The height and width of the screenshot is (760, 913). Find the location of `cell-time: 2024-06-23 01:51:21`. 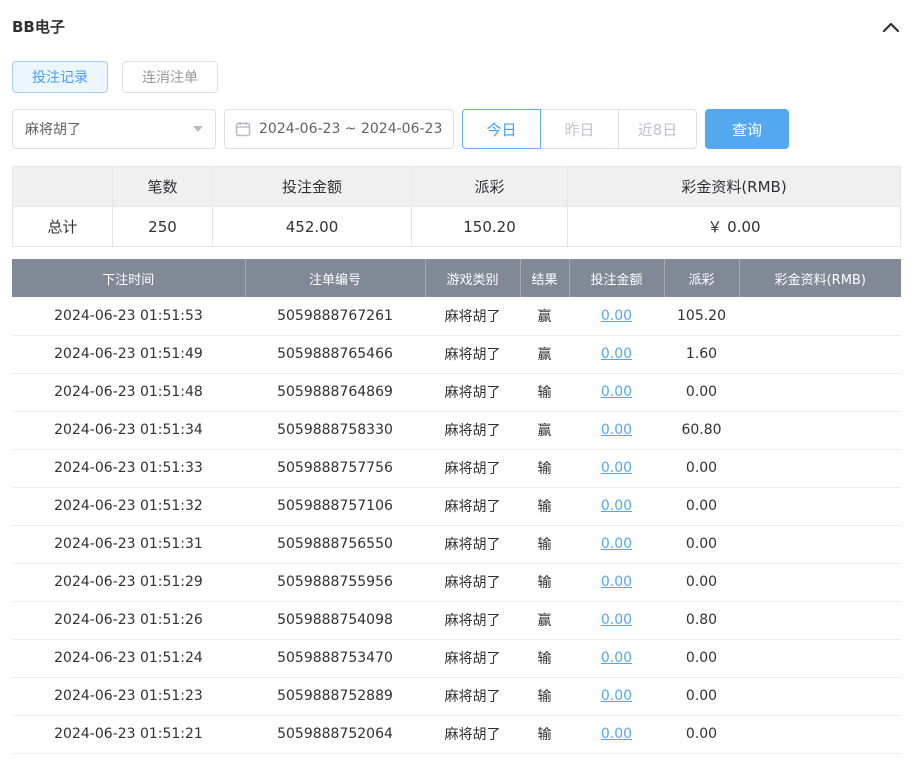

cell-time: 2024-06-23 01:51:21 is located at coordinates (128, 734).